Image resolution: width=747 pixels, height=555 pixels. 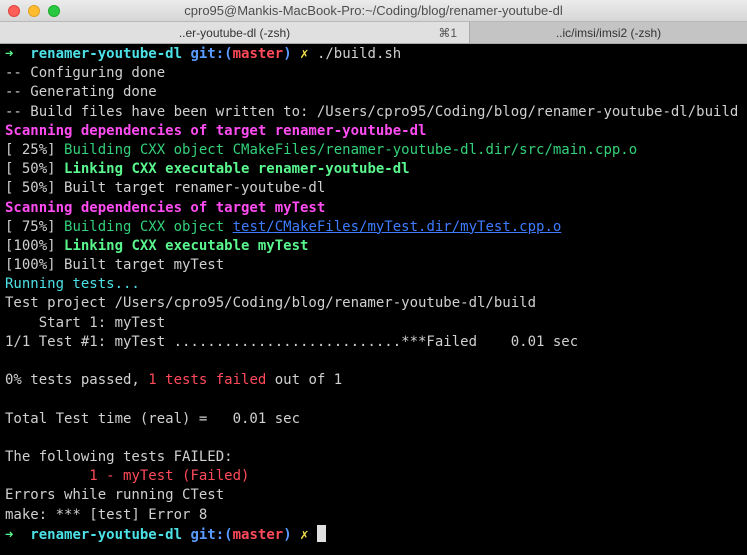 What do you see at coordinates (77, 380) in the screenshot?
I see `summary-passed: 0% tests passed,` at bounding box center [77, 380].